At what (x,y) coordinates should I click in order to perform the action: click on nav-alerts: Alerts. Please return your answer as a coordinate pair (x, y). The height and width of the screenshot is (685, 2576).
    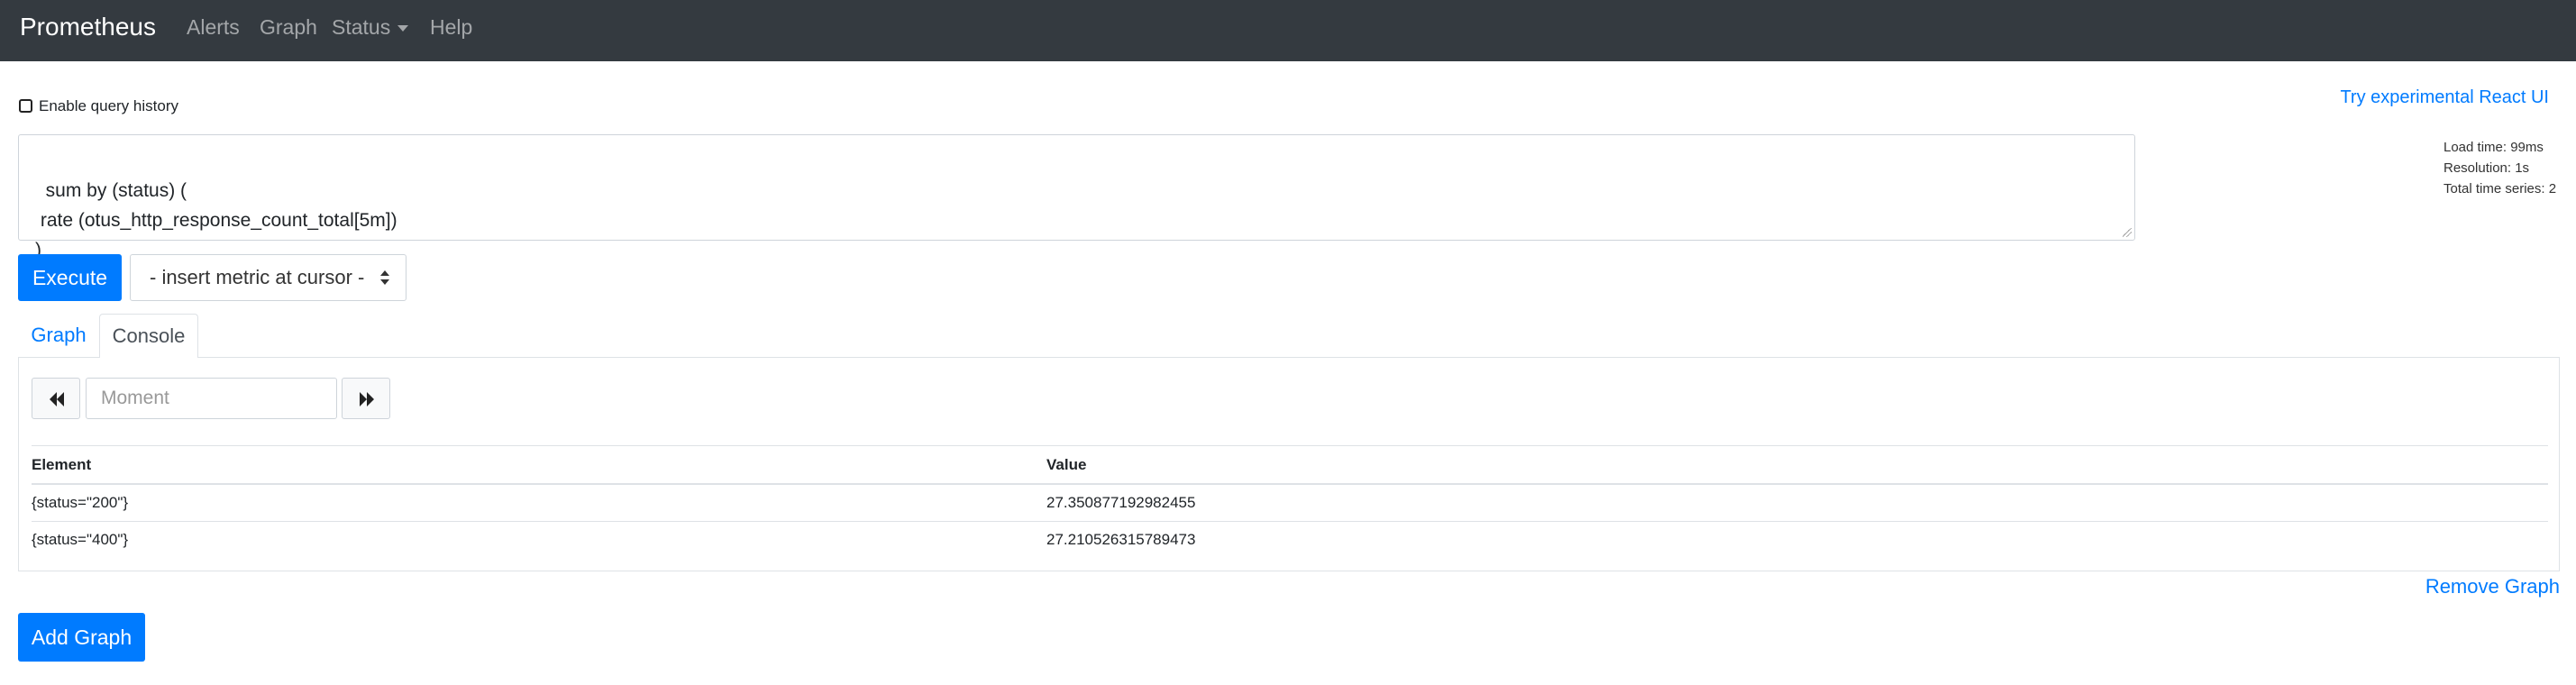
    Looking at the image, I should click on (213, 27).